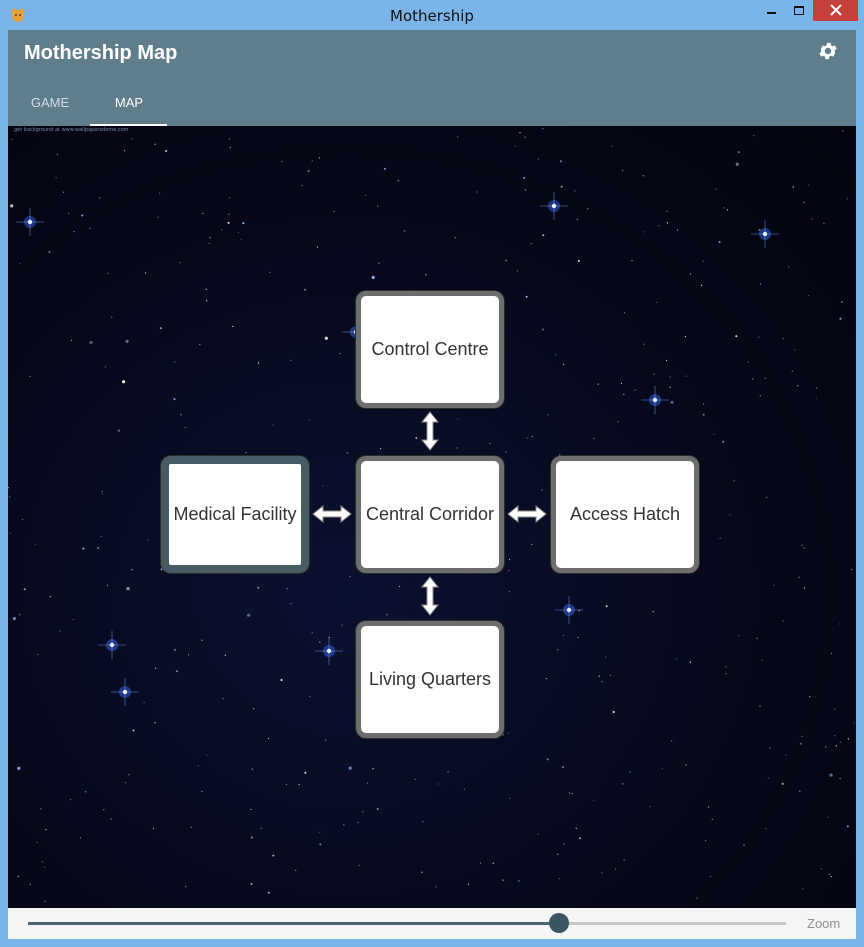  What do you see at coordinates (129, 106) in the screenshot?
I see `tab-map: MAP` at bounding box center [129, 106].